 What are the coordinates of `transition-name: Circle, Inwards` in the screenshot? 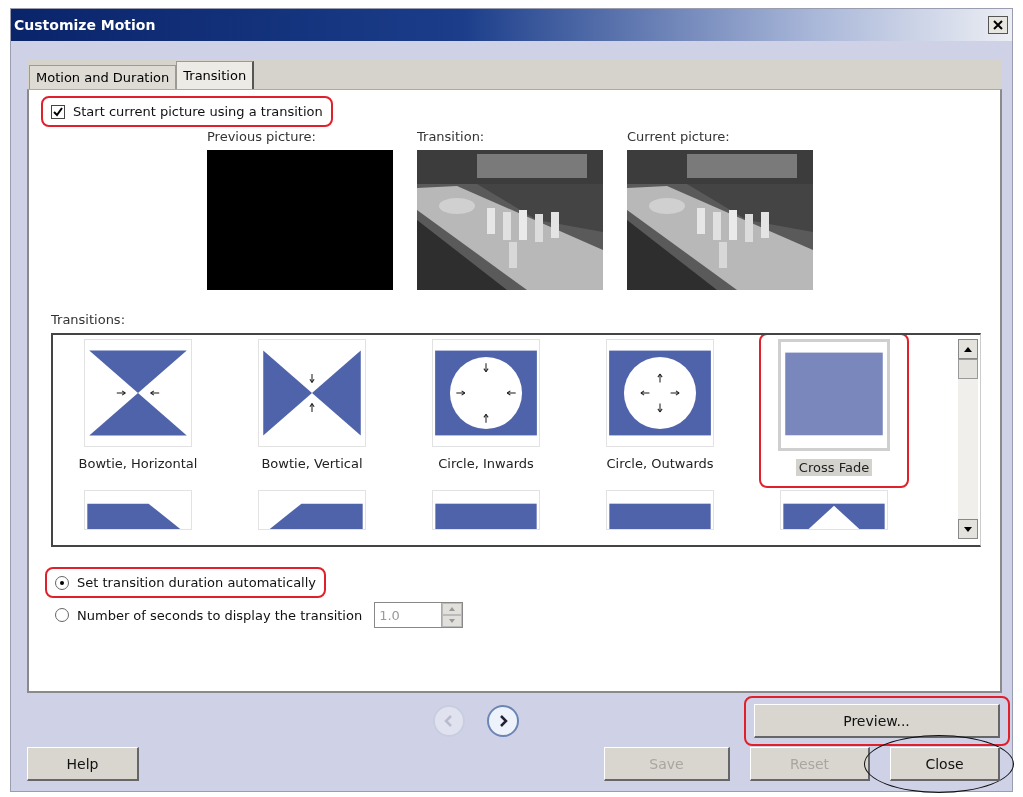 It's located at (486, 463).